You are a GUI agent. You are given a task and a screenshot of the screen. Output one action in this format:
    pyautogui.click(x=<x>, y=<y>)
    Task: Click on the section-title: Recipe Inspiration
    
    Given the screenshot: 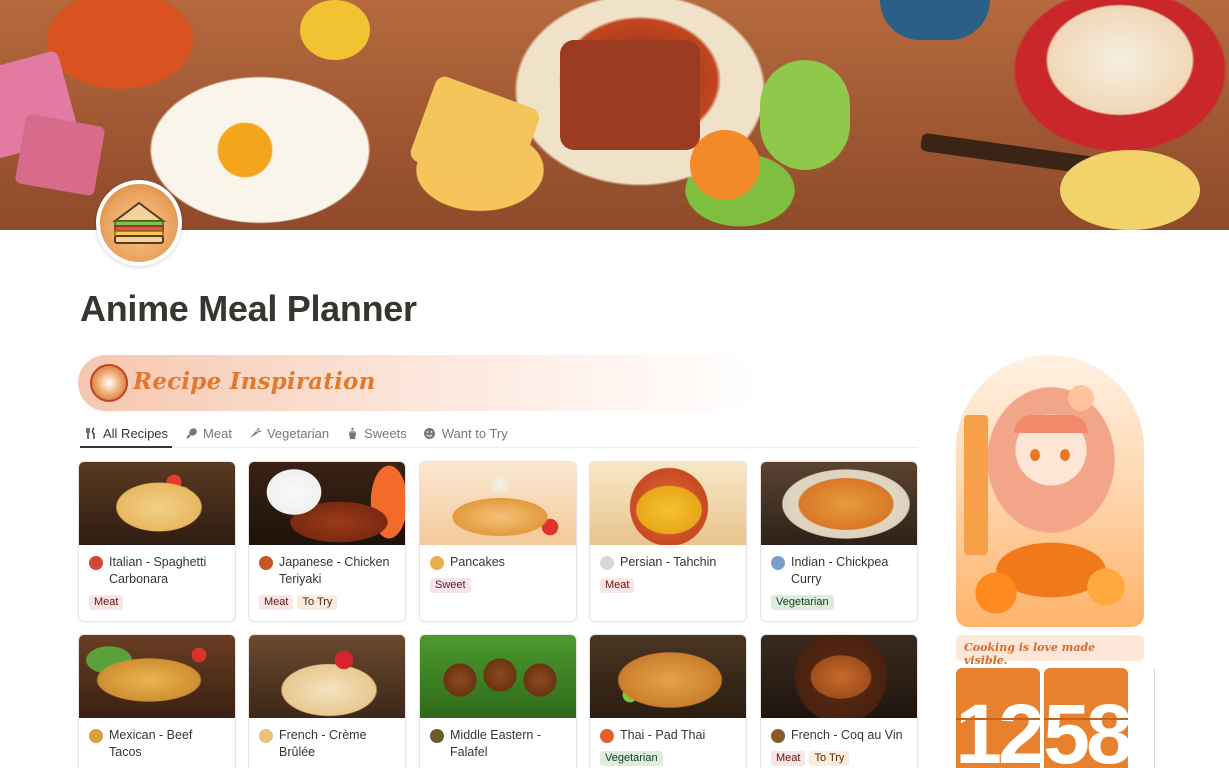 What is the action you would take?
    pyautogui.click(x=254, y=381)
    